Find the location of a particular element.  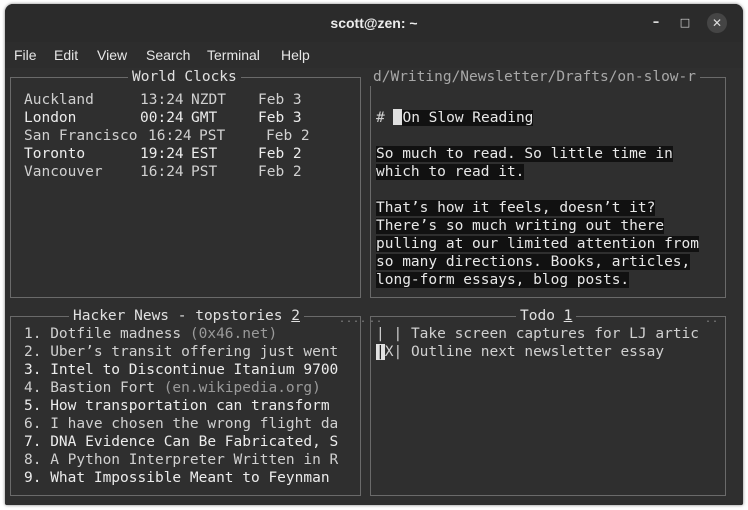

checkbox-left-cursor: | is located at coordinates (380, 352).